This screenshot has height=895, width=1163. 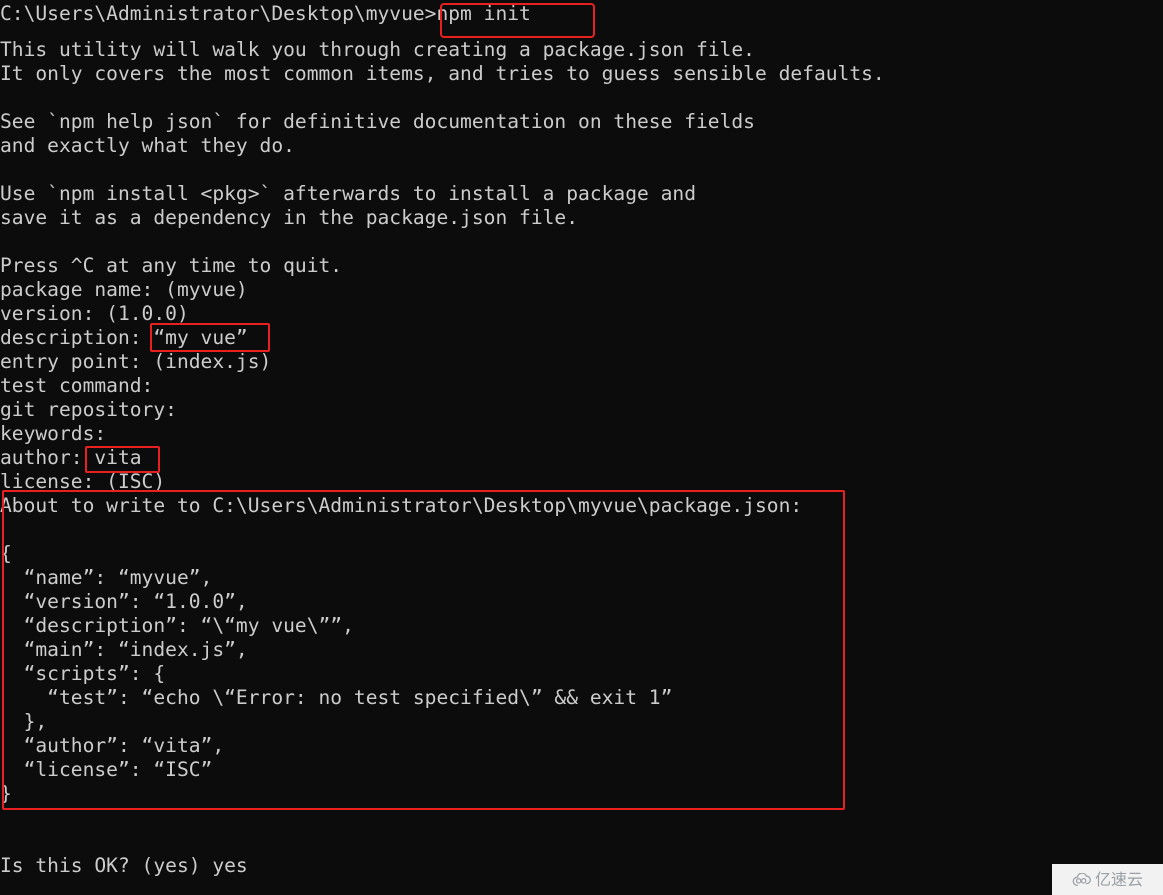 I want to click on cloud-icon, so click(x=1081, y=879).